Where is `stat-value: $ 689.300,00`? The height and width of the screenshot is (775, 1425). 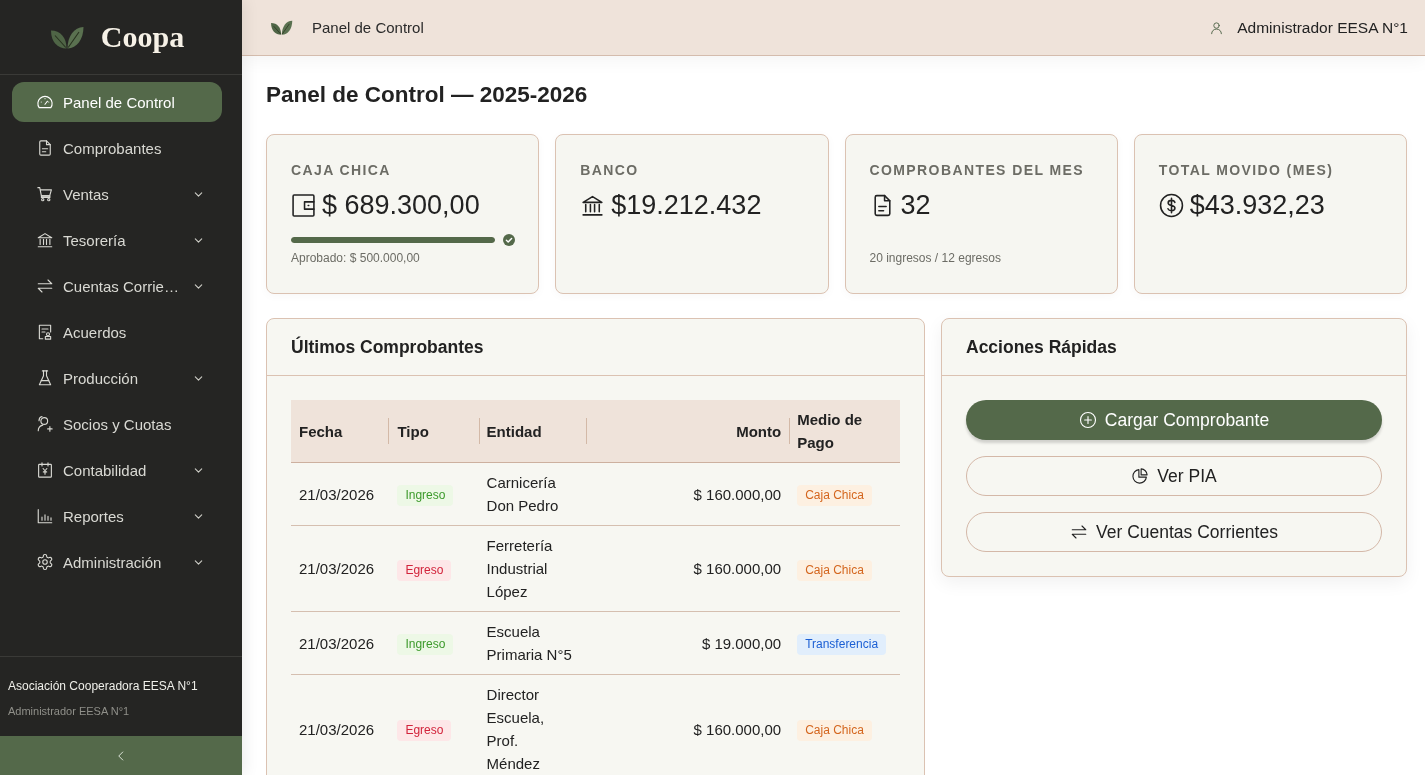
stat-value: $ 689.300,00 is located at coordinates (401, 205).